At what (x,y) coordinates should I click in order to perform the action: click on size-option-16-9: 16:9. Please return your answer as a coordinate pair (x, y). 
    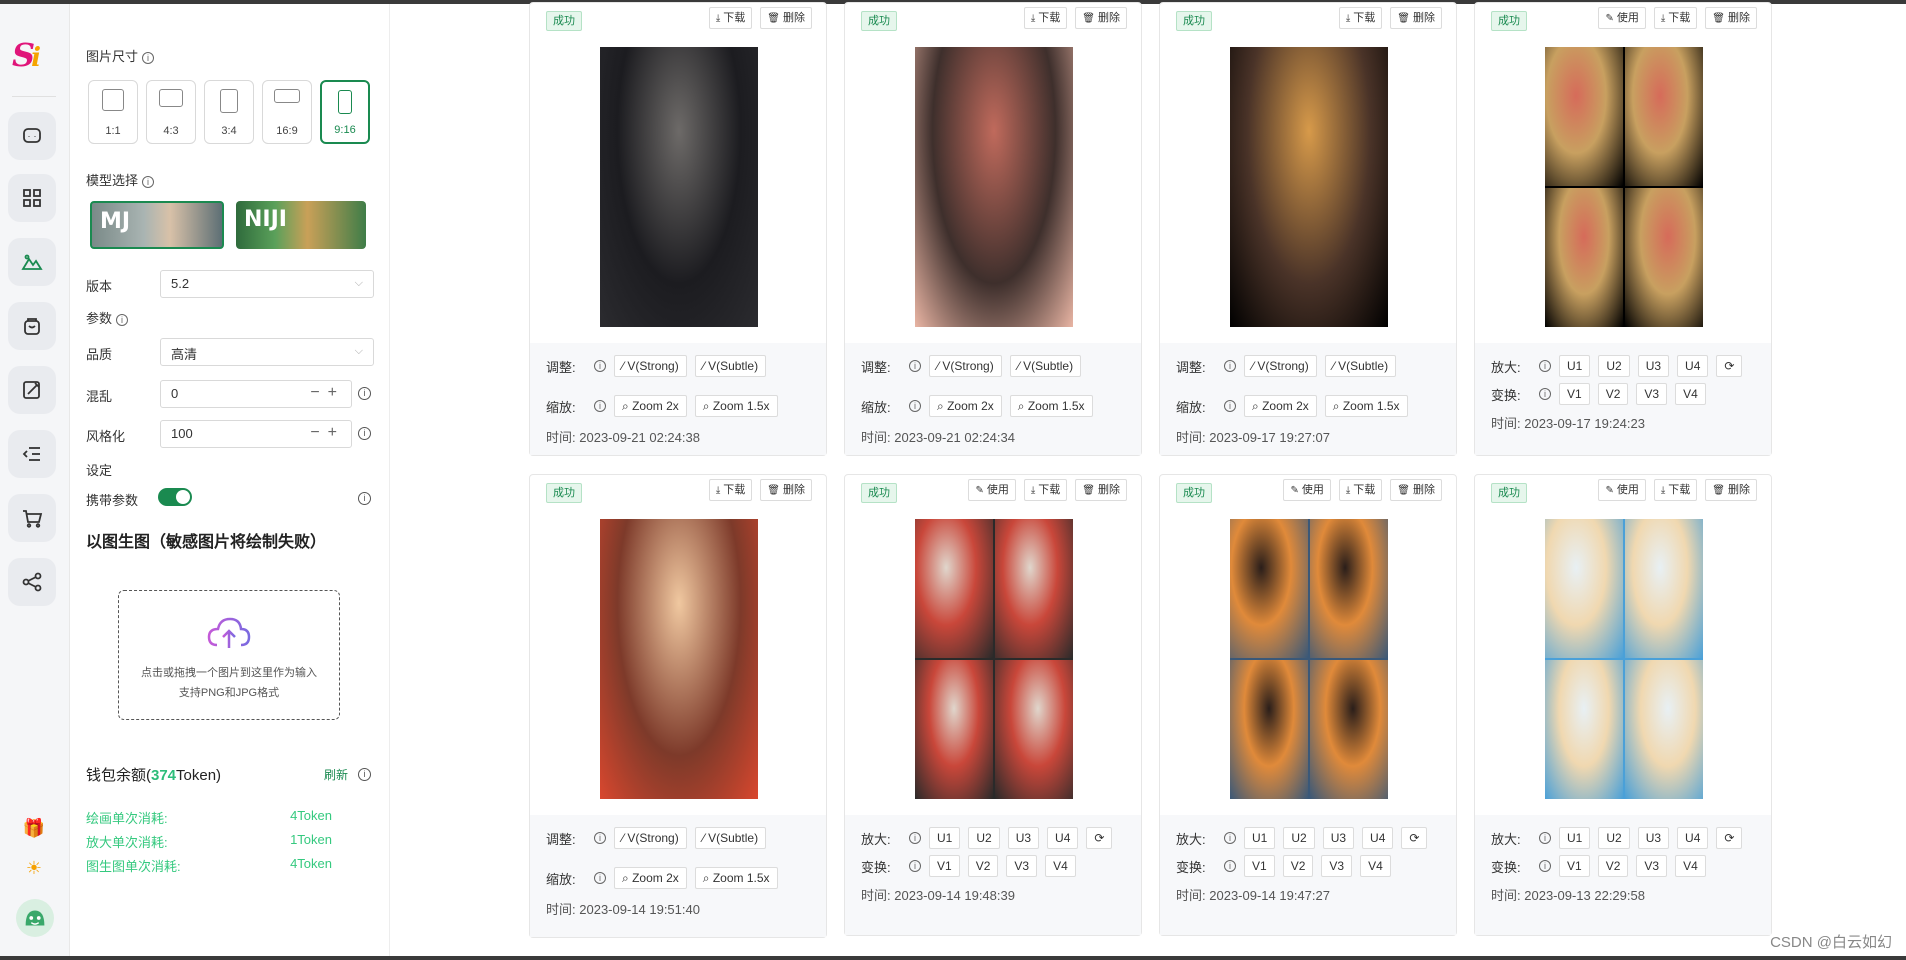
    Looking at the image, I should click on (287, 112).